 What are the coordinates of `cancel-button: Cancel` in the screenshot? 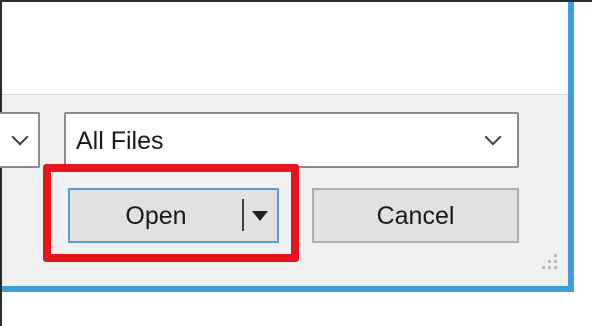 It's located at (415, 215).